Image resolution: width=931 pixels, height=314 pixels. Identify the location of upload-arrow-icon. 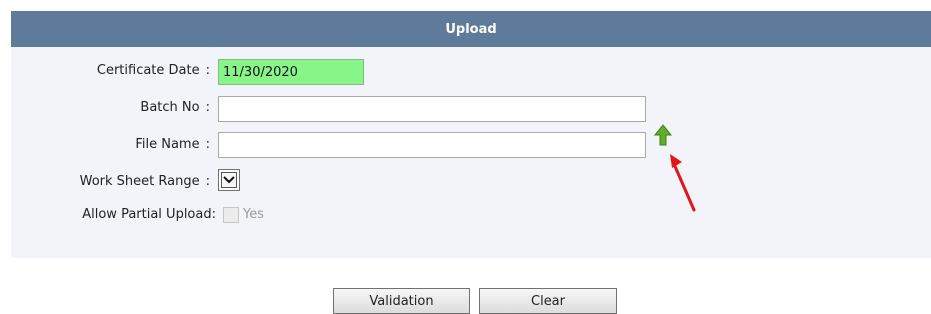
(663, 136).